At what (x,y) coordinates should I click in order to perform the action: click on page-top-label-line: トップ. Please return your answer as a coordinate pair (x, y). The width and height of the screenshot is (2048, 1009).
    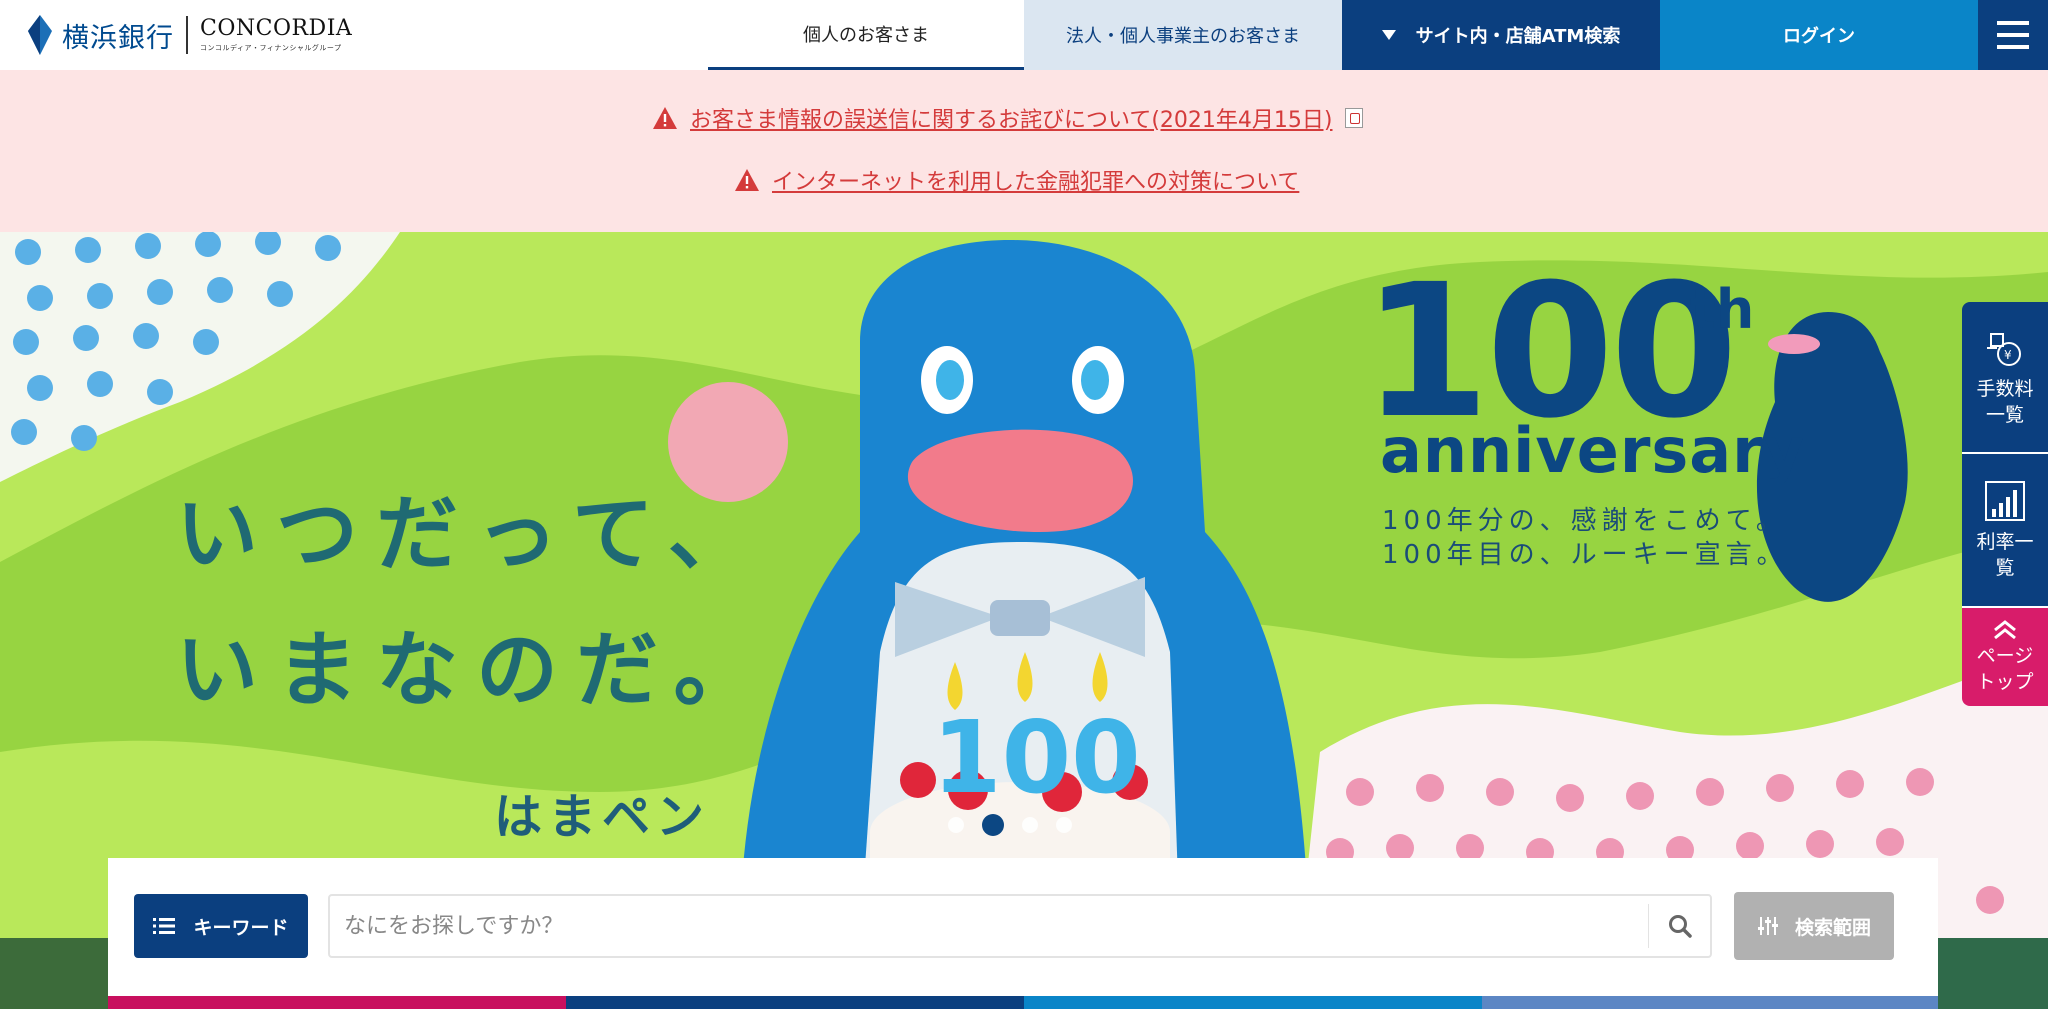
    Looking at the image, I should click on (2005, 682).